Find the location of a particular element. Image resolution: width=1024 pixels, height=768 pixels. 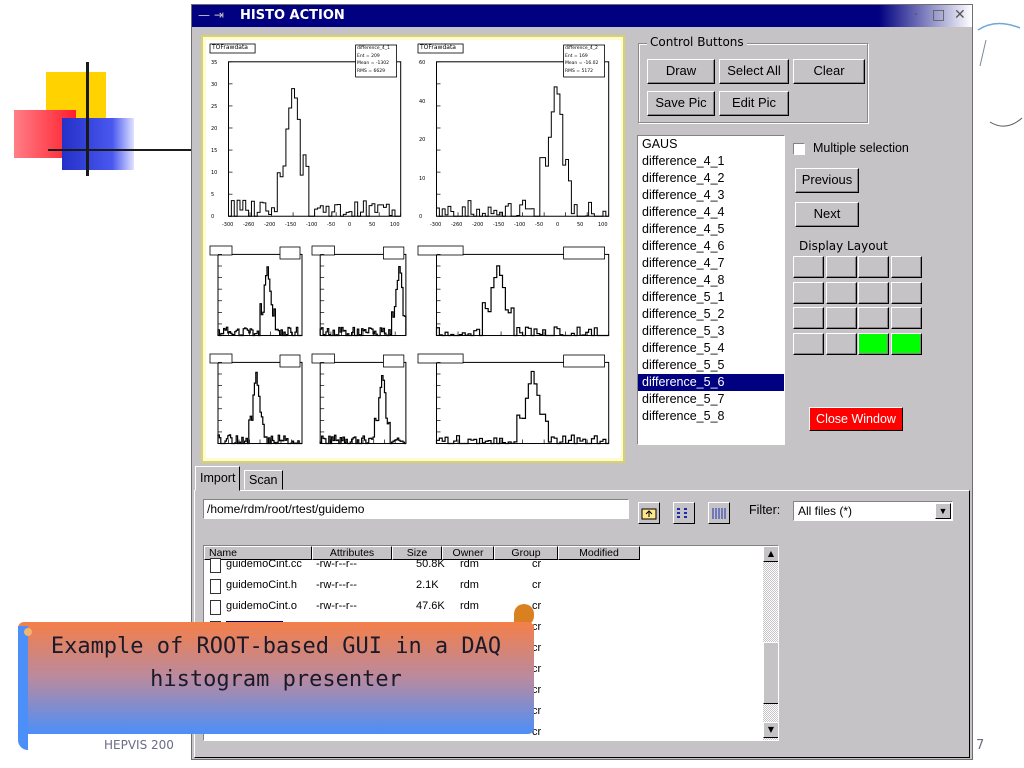

list-item: difference_5_8 is located at coordinates (711, 416).